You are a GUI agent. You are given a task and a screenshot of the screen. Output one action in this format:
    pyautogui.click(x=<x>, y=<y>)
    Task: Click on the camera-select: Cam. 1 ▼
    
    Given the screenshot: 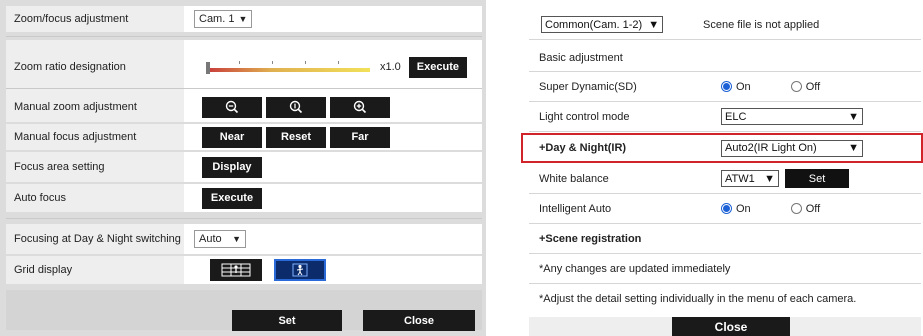 What is the action you would take?
    pyautogui.click(x=223, y=19)
    